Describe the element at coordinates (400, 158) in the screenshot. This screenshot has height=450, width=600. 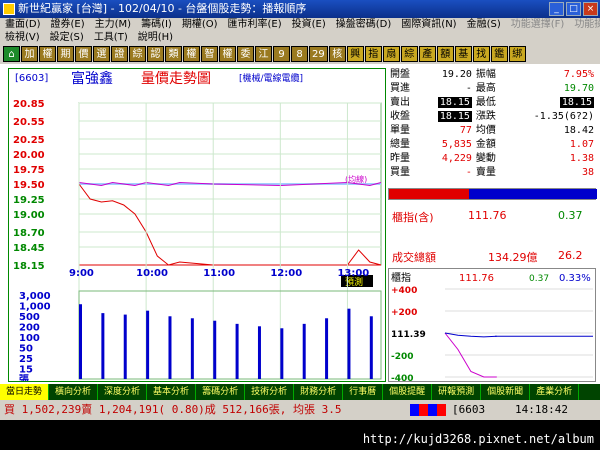
I see `quote-l1: 昨量` at that location.